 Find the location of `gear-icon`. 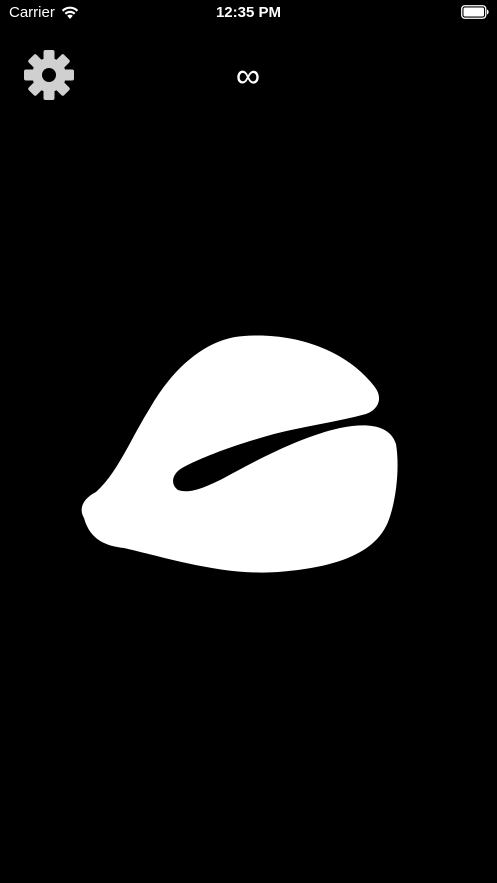

gear-icon is located at coordinates (49, 75).